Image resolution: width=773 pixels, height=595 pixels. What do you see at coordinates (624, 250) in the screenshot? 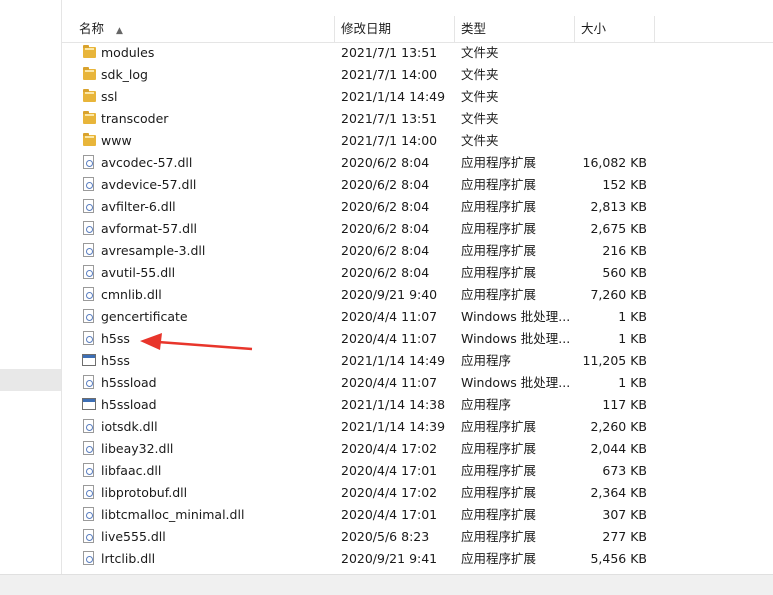
I see `file-size: 216 KB` at bounding box center [624, 250].